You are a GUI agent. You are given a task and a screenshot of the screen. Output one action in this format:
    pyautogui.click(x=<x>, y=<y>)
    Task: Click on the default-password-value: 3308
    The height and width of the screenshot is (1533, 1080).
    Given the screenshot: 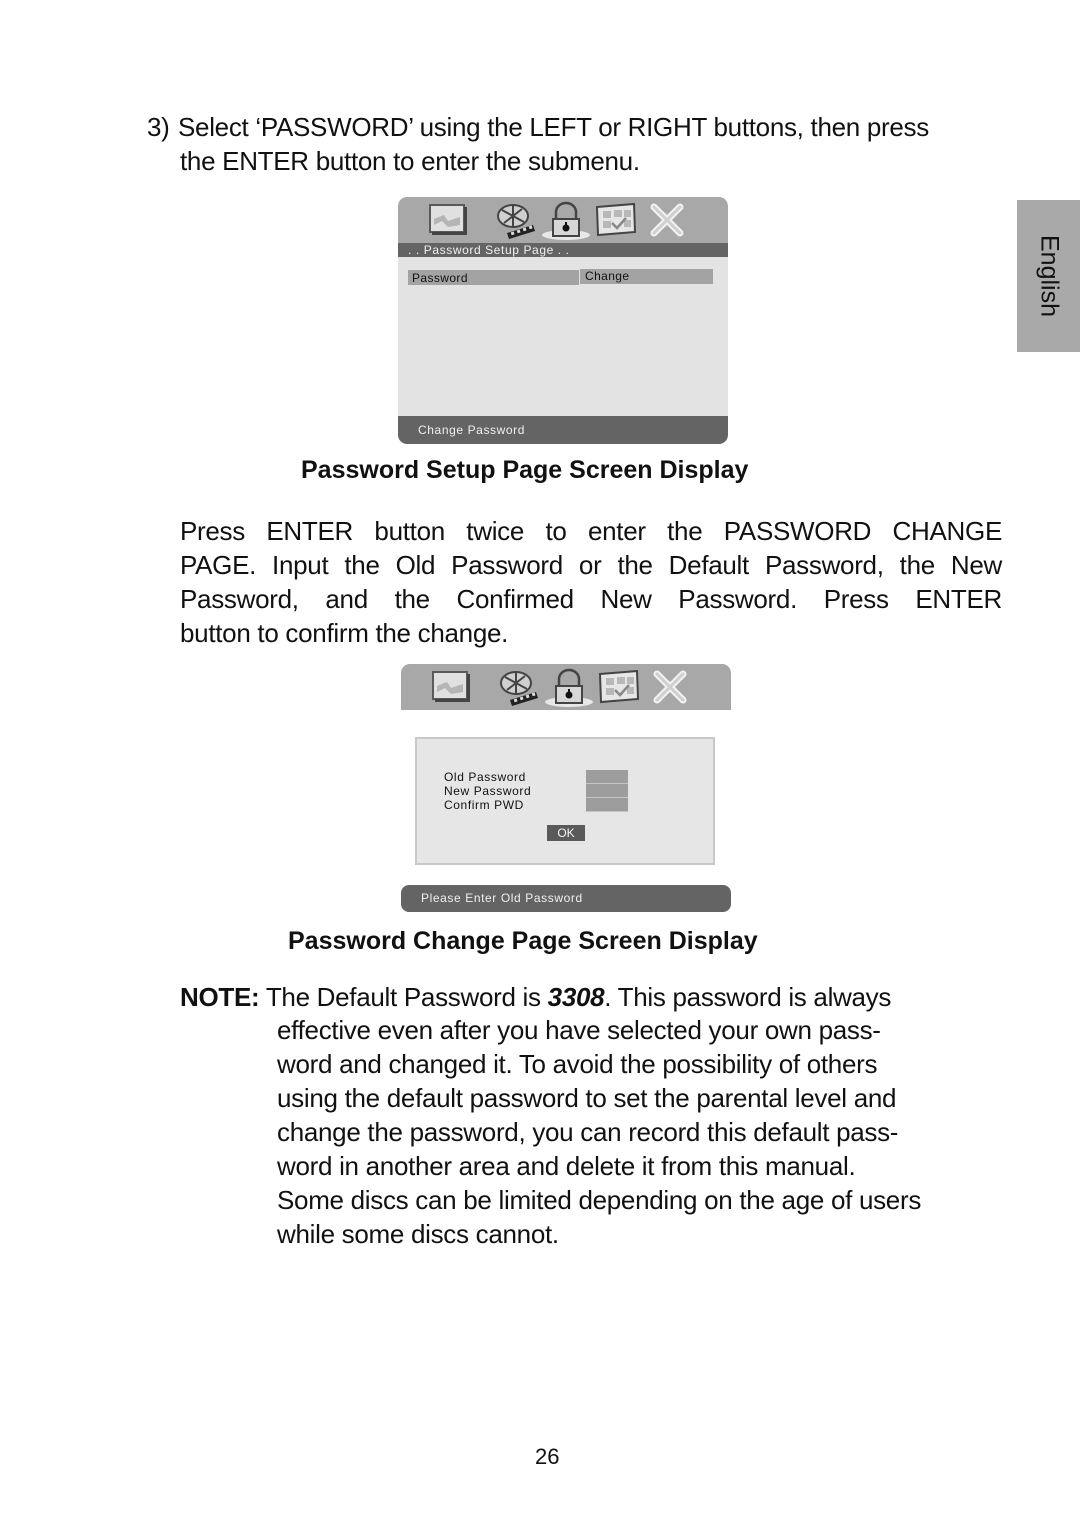 What is the action you would take?
    pyautogui.click(x=576, y=997)
    